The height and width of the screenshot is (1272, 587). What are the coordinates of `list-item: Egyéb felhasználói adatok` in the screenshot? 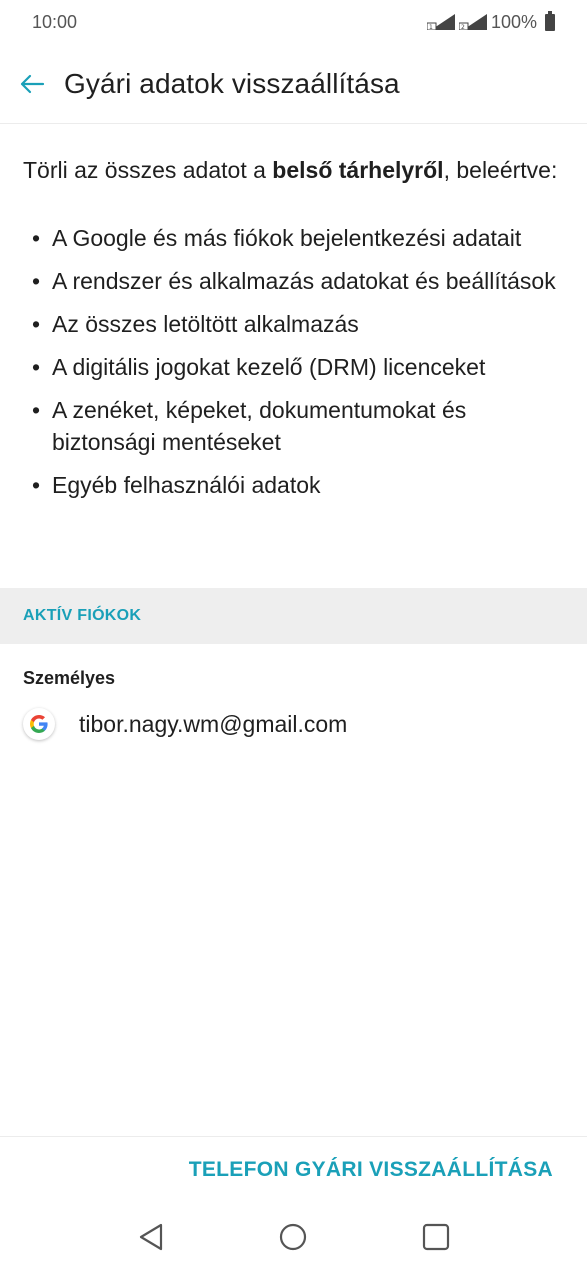 It's located at (297, 485).